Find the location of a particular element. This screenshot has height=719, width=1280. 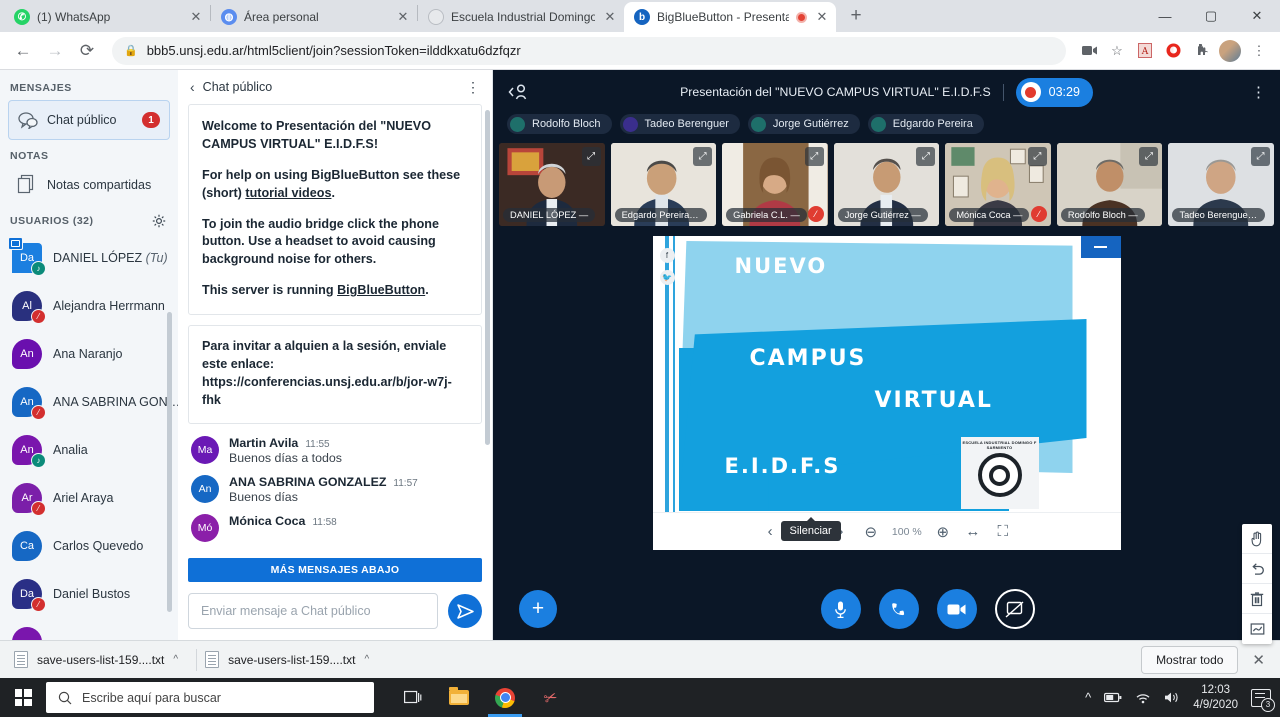

webcam-tile: ⤢ Jorge Gutiérrez — is located at coordinates (886, 184).